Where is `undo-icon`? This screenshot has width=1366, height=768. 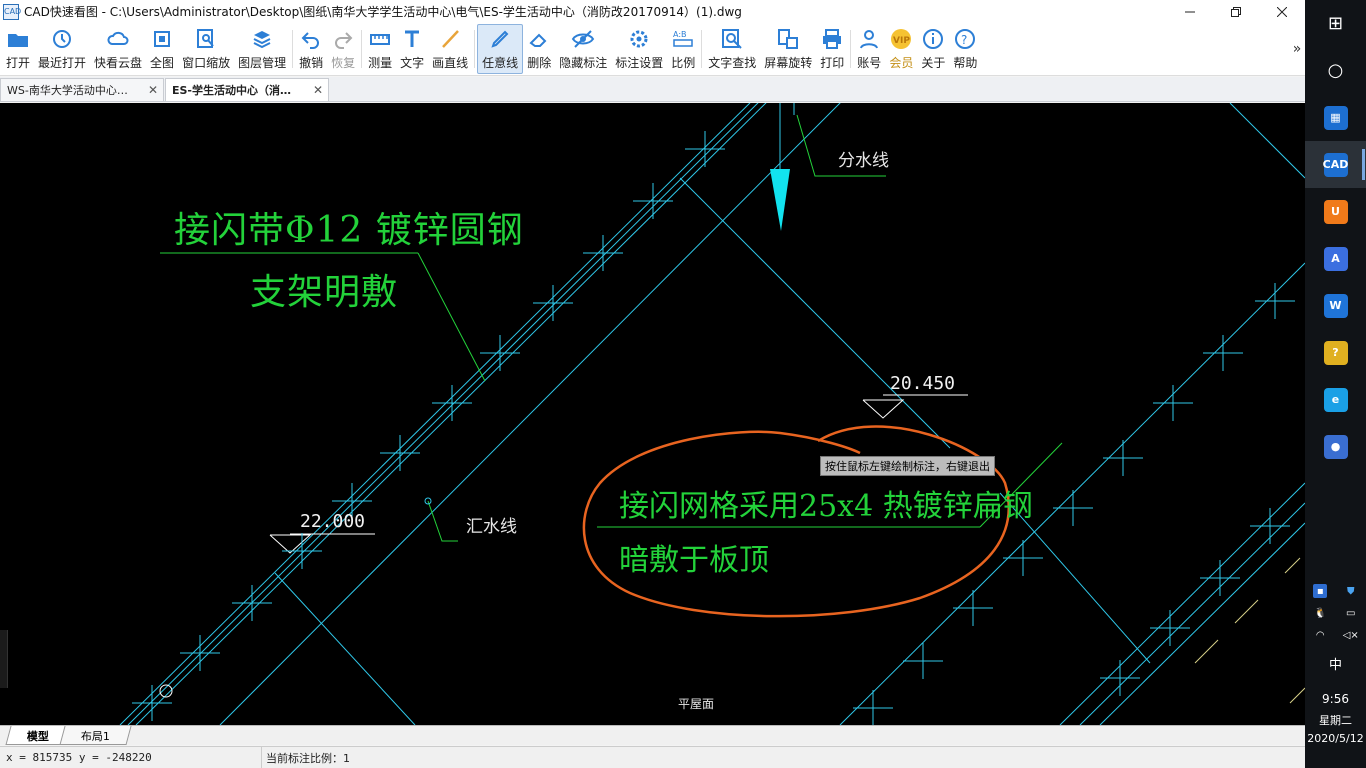
undo-icon is located at coordinates (311, 39).